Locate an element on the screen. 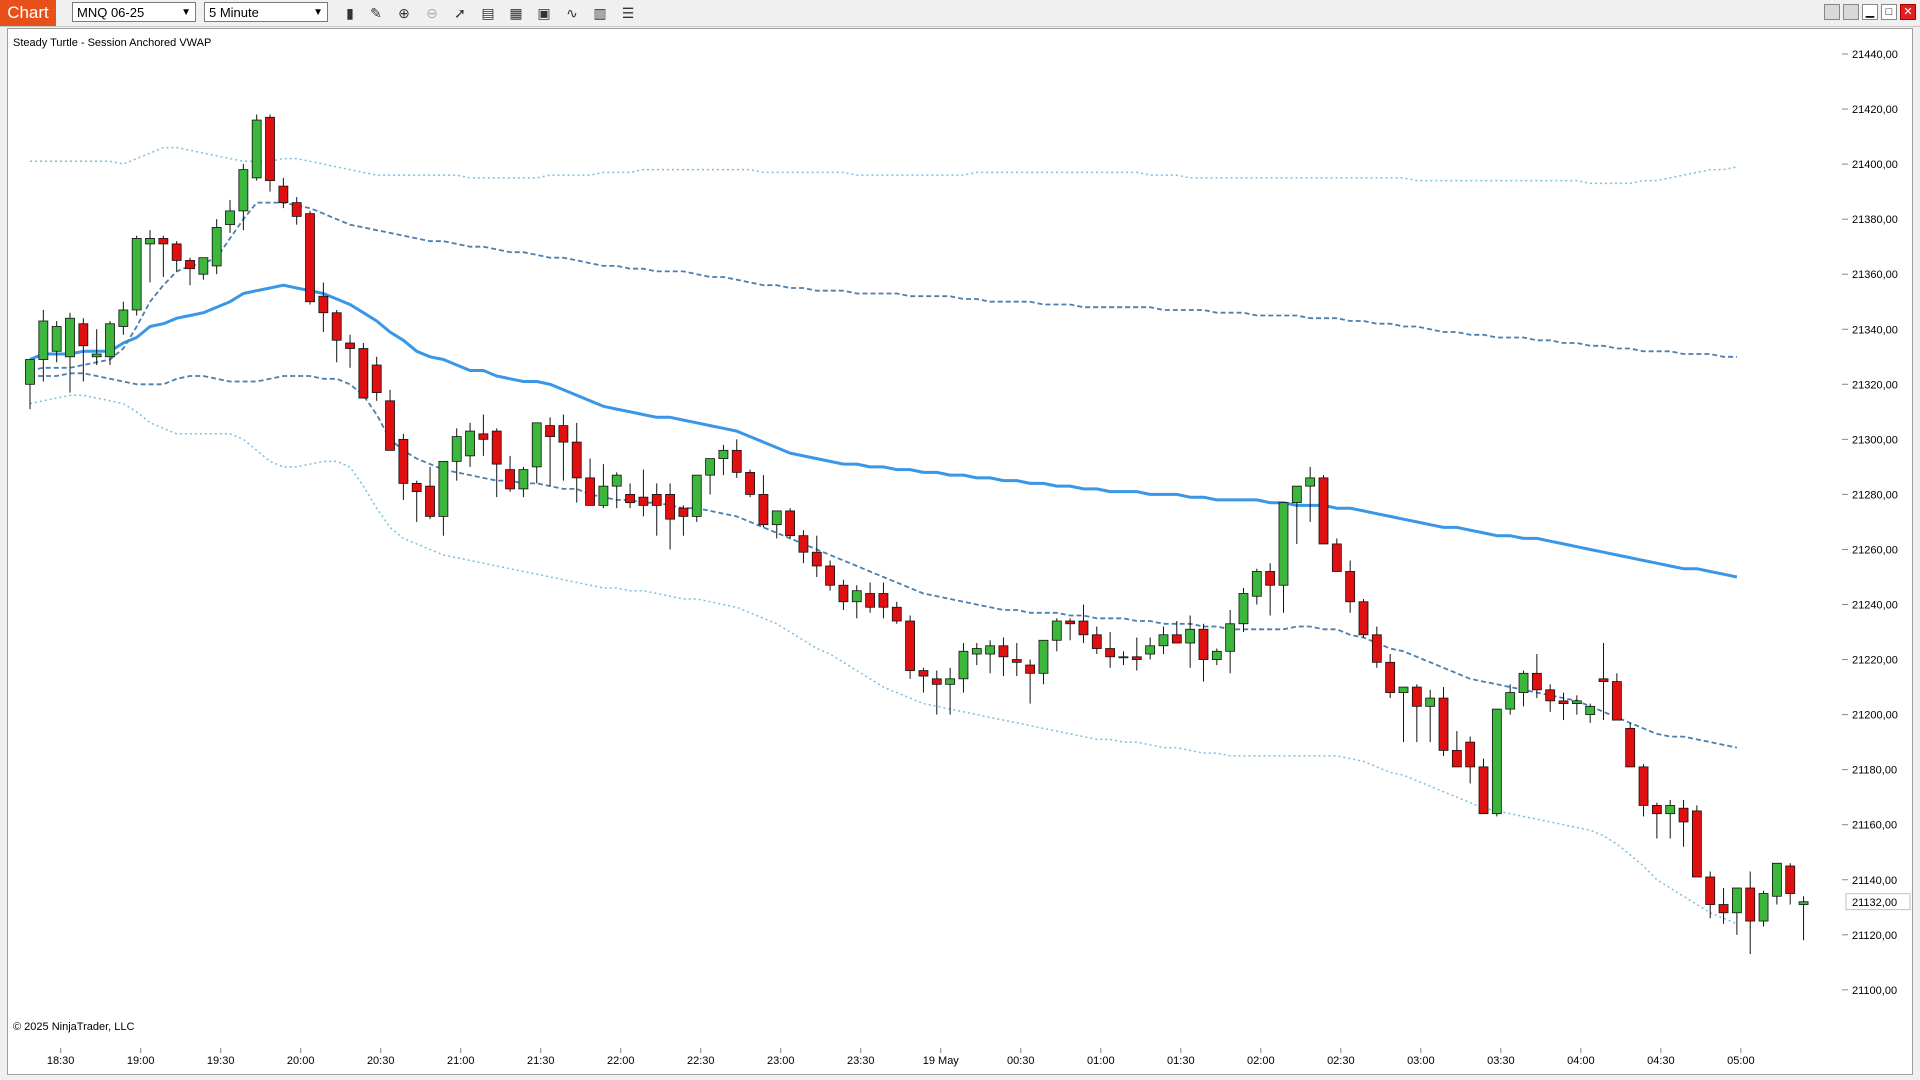 The image size is (1920, 1080). indicator-label: Steady Turtle - Session Anchored VWAP is located at coordinates (112, 43).